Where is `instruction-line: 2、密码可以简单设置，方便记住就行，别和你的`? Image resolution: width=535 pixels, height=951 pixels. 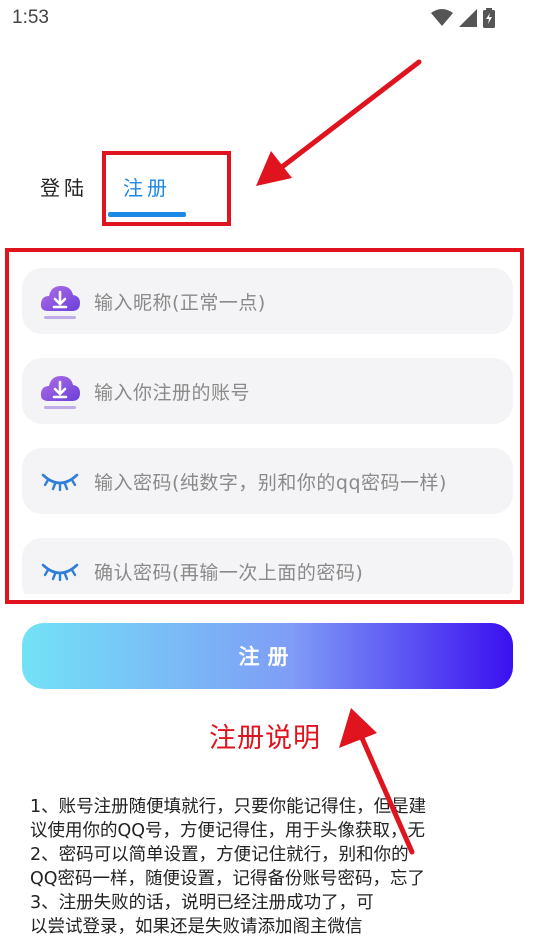
instruction-line: 2、密码可以简单设置，方便记住就行，别和你的 is located at coordinates (219, 855).